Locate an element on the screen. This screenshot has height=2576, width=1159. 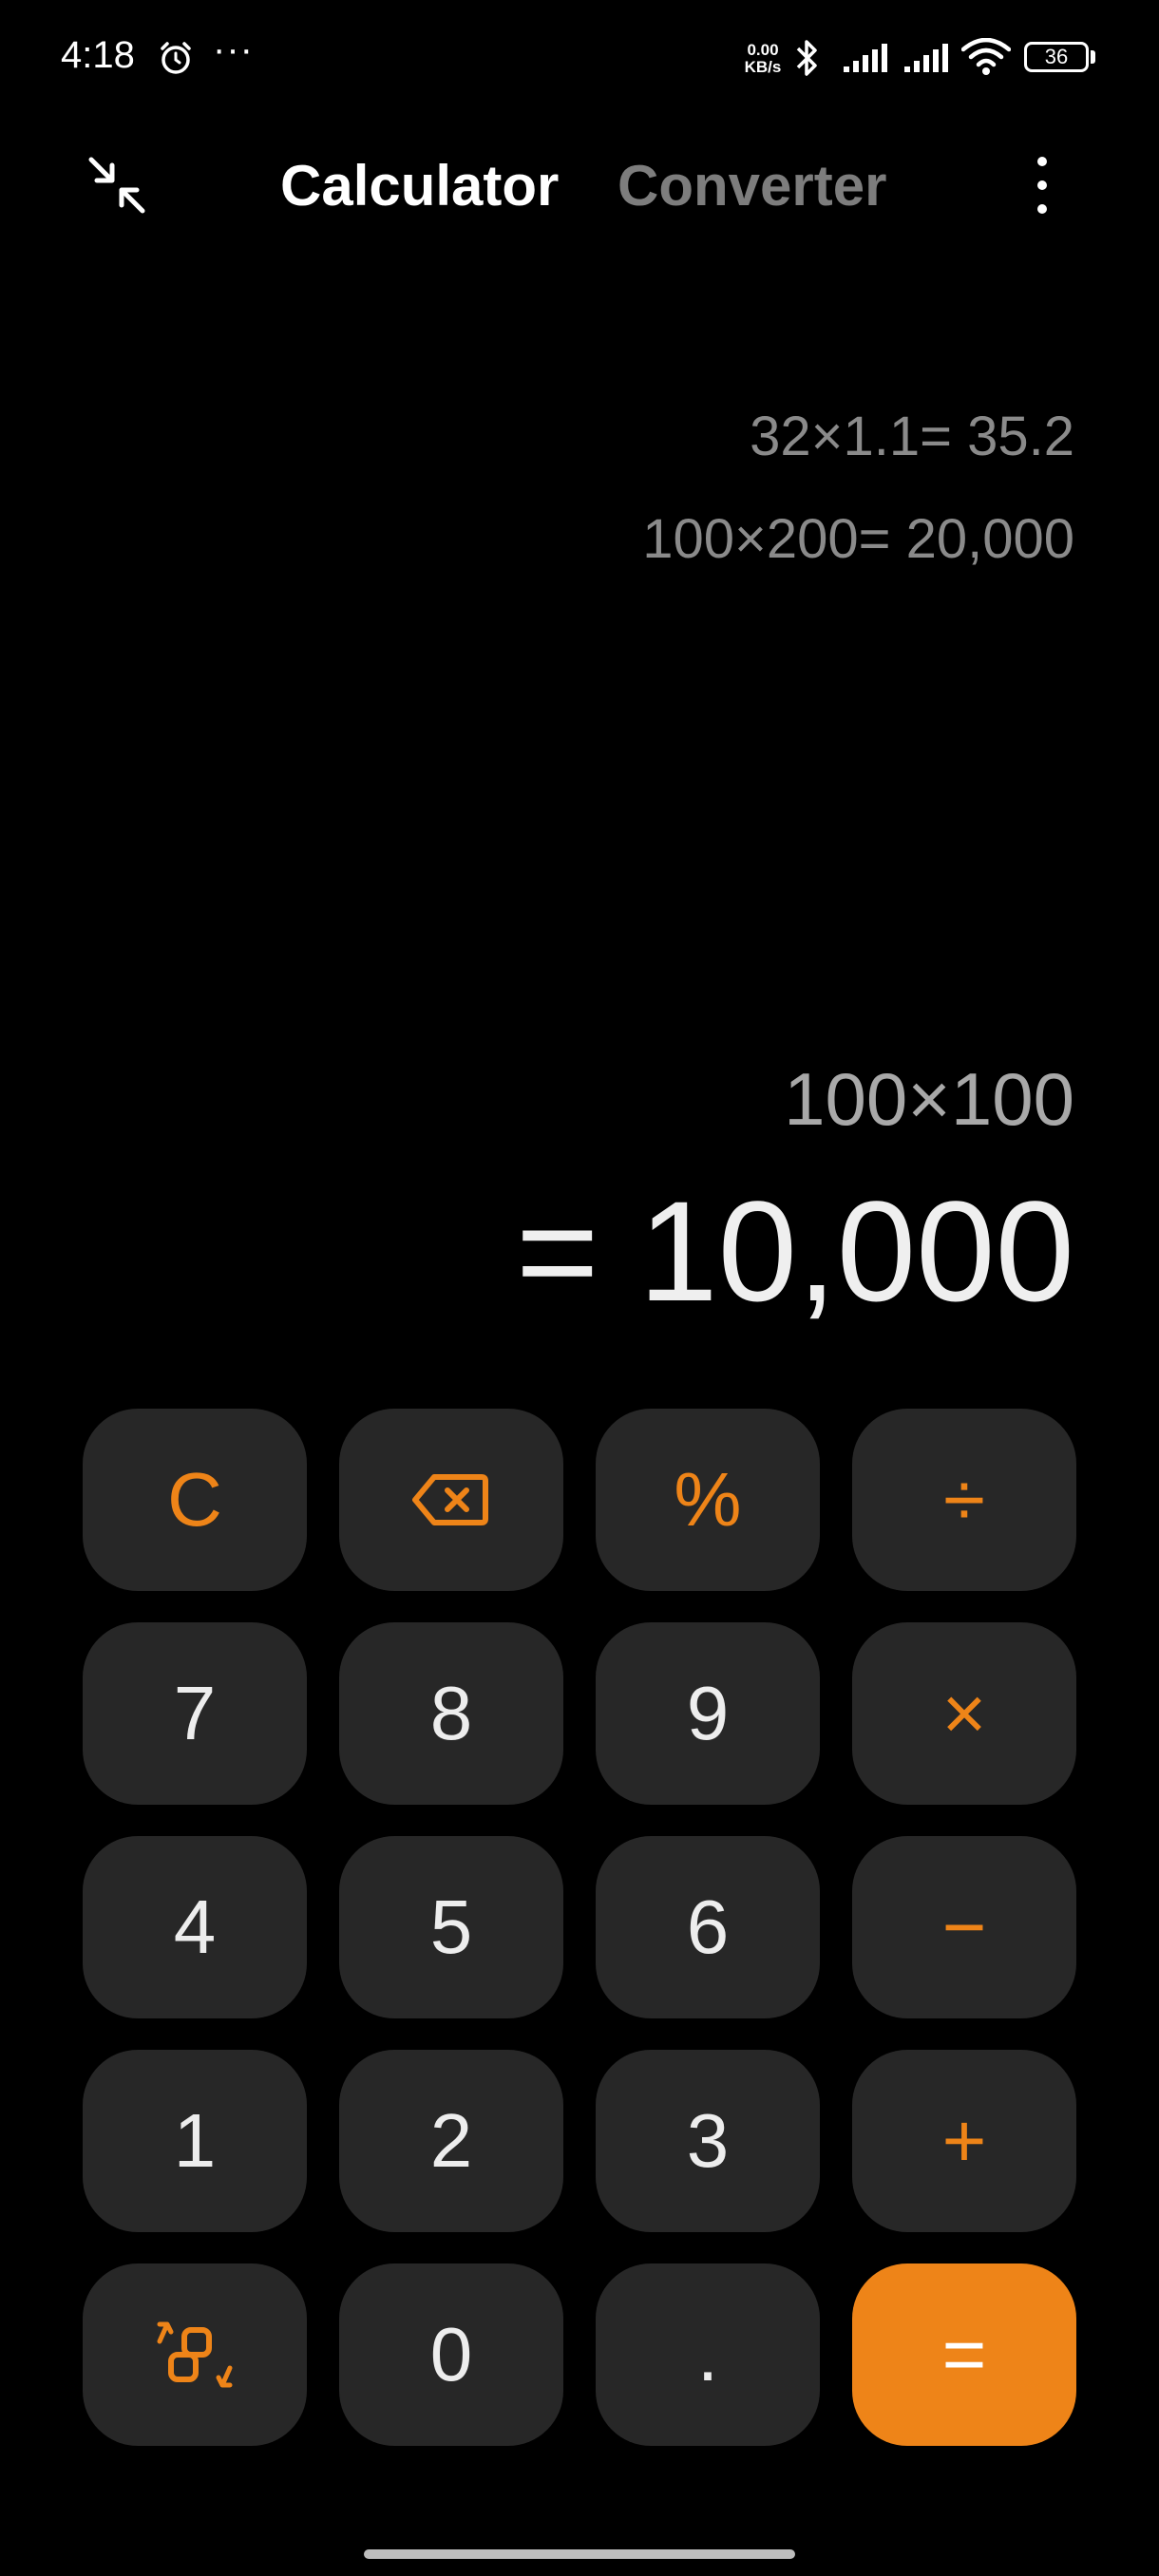
collapse-arrows-icon is located at coordinates (117, 185).